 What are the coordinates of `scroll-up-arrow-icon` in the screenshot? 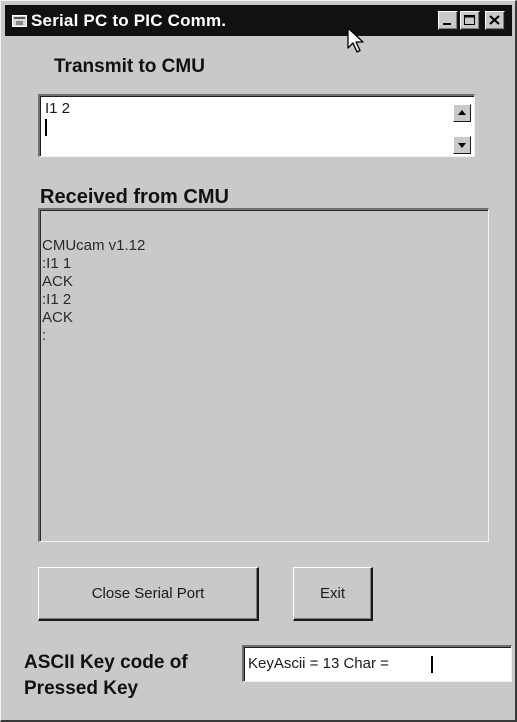 It's located at (462, 112).